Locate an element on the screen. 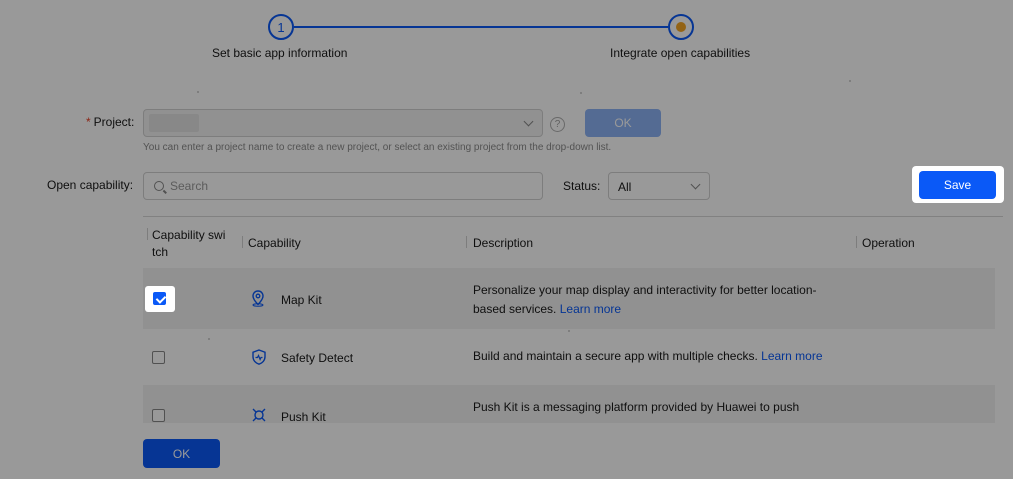 This screenshot has width=1013, height=479. status-label: Status: is located at coordinates (582, 186).